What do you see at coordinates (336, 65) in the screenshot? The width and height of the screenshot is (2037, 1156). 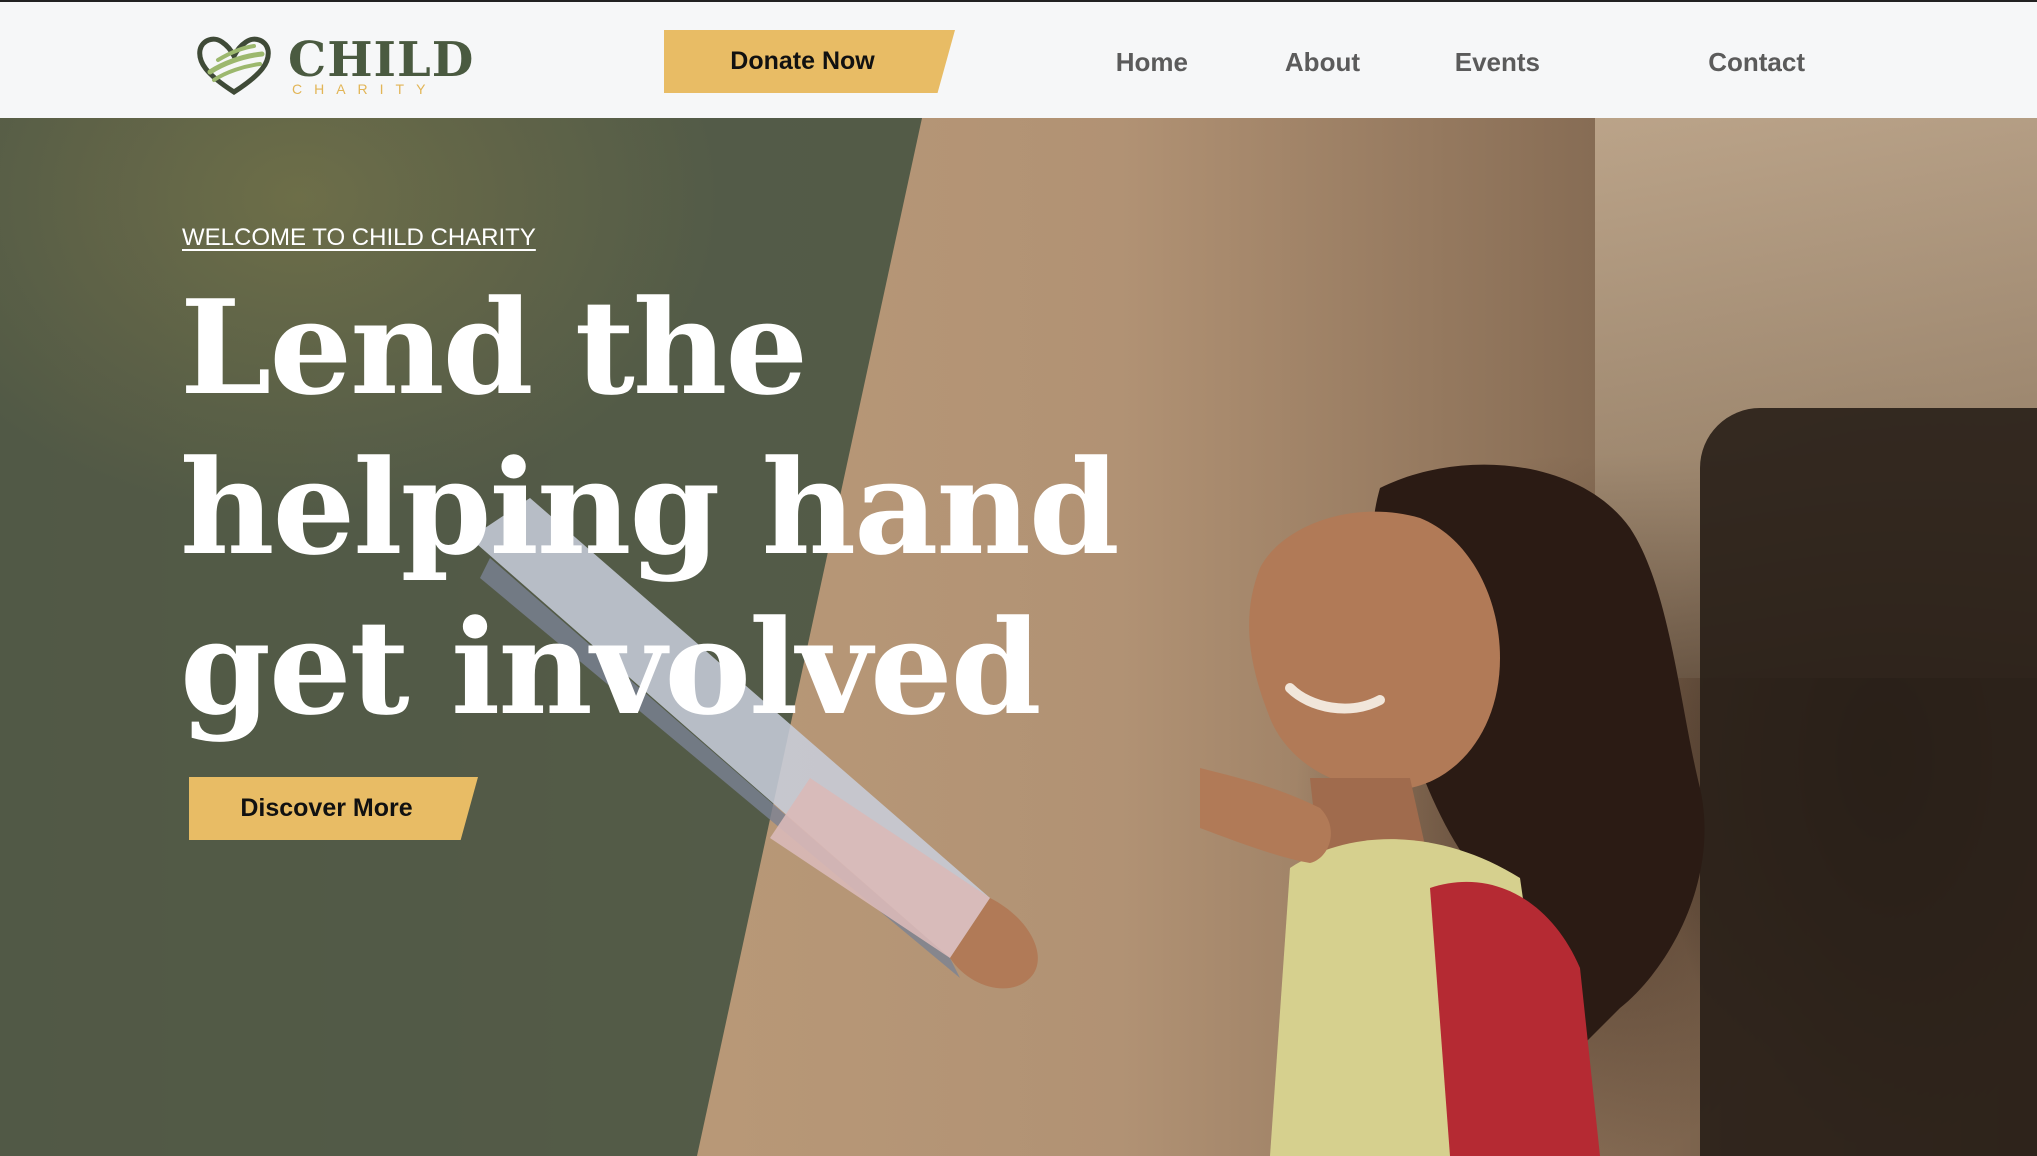 I see `logo: CHILD CHARITY` at bounding box center [336, 65].